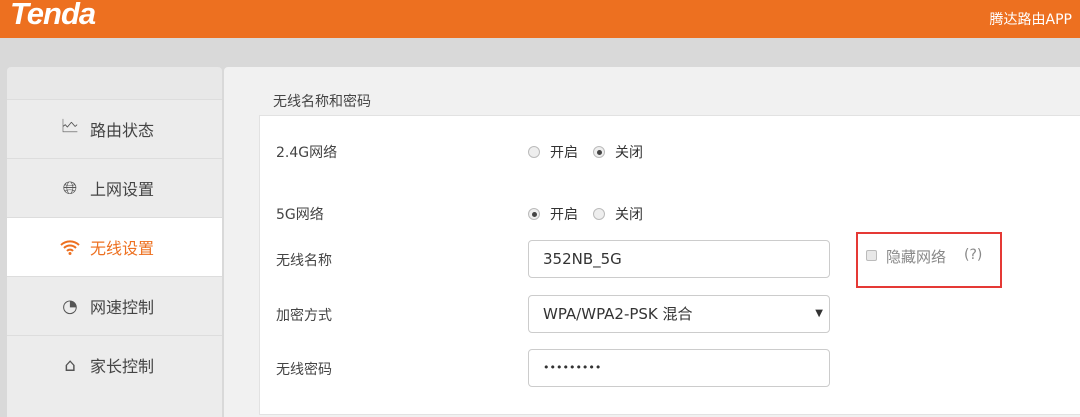 The height and width of the screenshot is (417, 1080). Describe the element at coordinates (679, 259) in the screenshot. I see `ssid-input: 352NB_5G` at that location.